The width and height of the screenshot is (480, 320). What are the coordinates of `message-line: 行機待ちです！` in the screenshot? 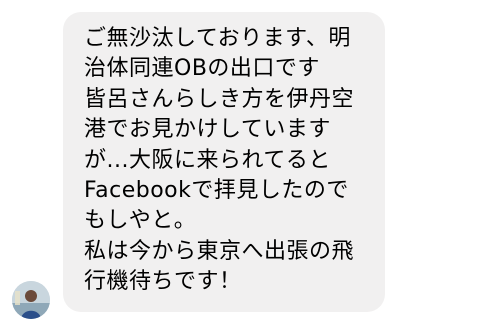 It's located at (163, 282).